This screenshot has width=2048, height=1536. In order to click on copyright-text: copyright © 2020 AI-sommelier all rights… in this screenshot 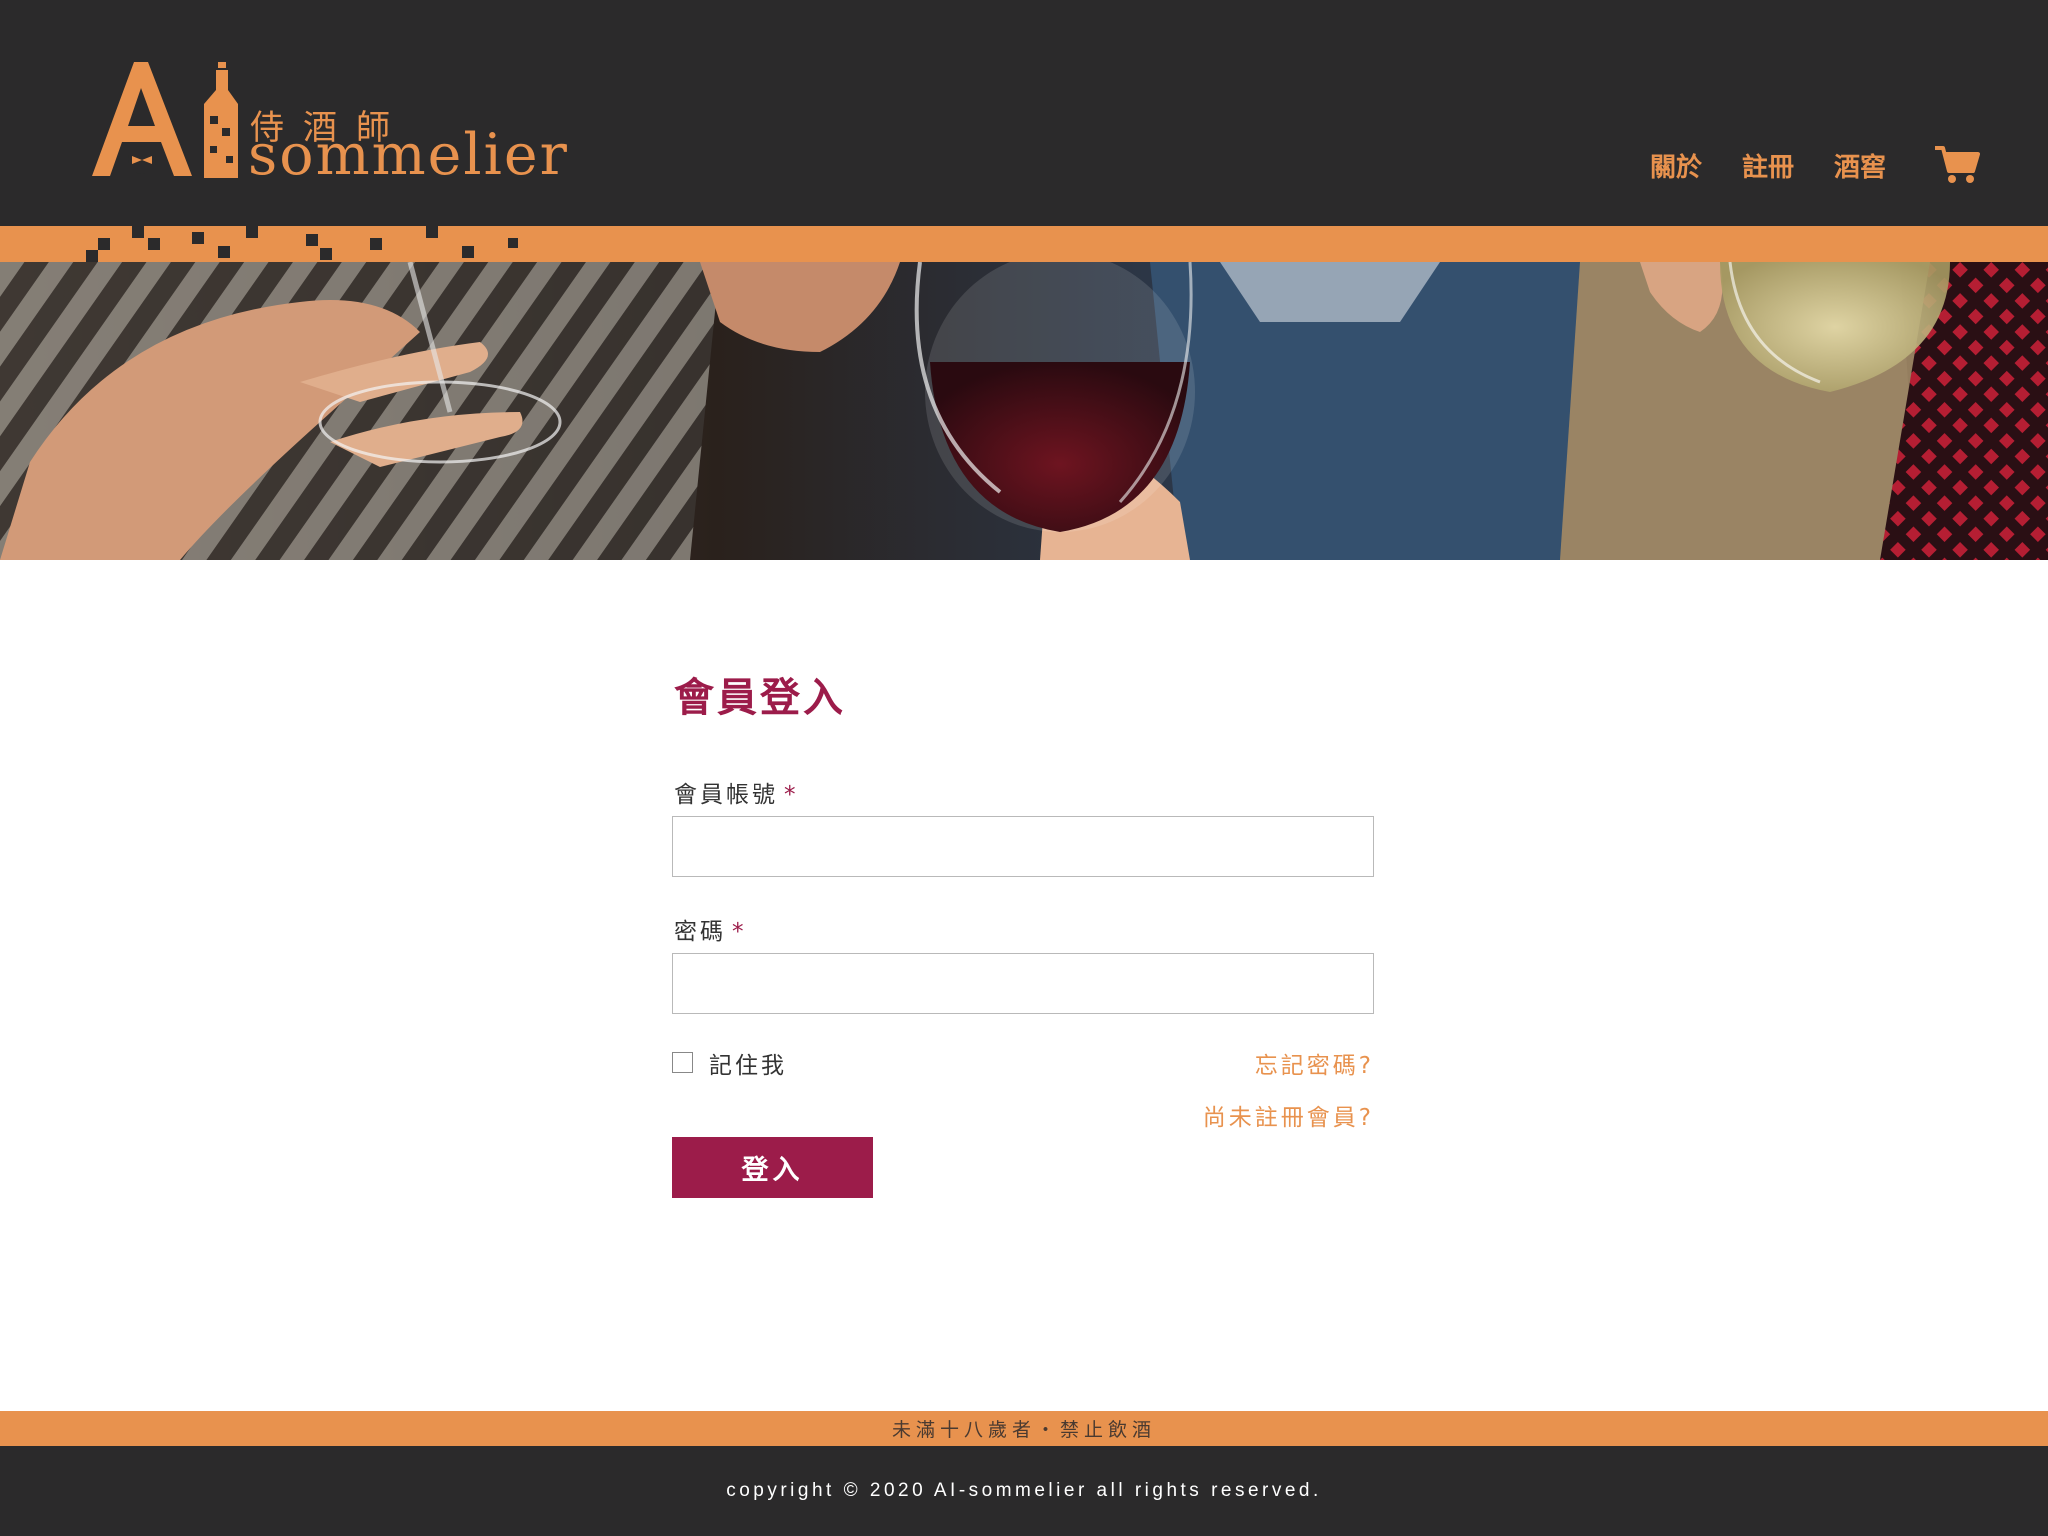, I will do `click(1024, 1490)`.